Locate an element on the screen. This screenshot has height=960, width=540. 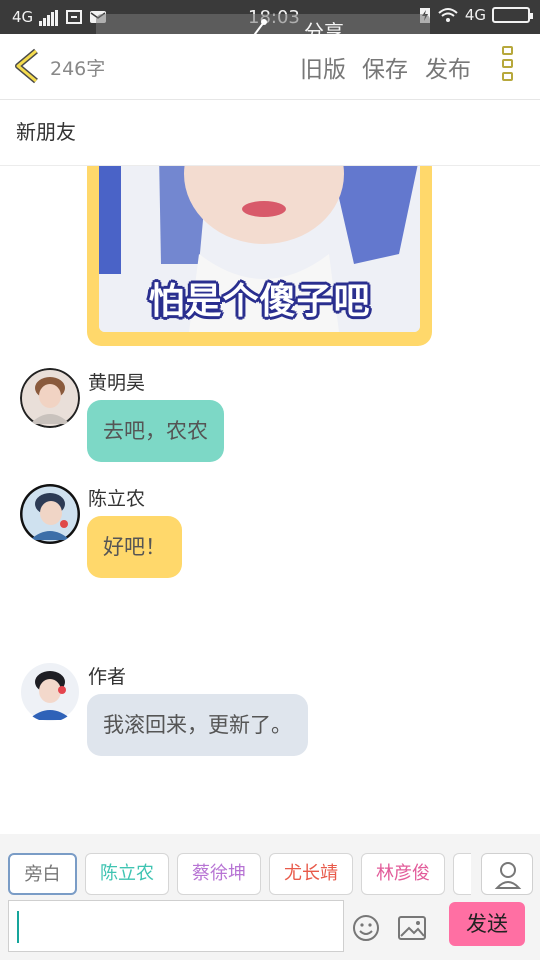
chat-title-bar: 新朋友 is located at coordinates (270, 133).